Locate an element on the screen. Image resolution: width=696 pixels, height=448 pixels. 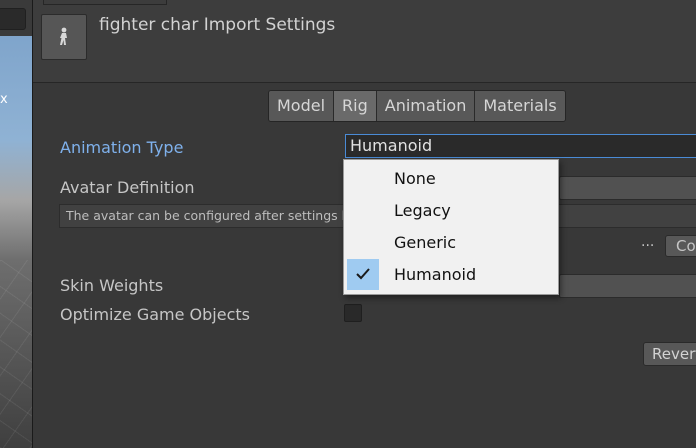
skin-weights-label: Skin Weights is located at coordinates (112, 285).